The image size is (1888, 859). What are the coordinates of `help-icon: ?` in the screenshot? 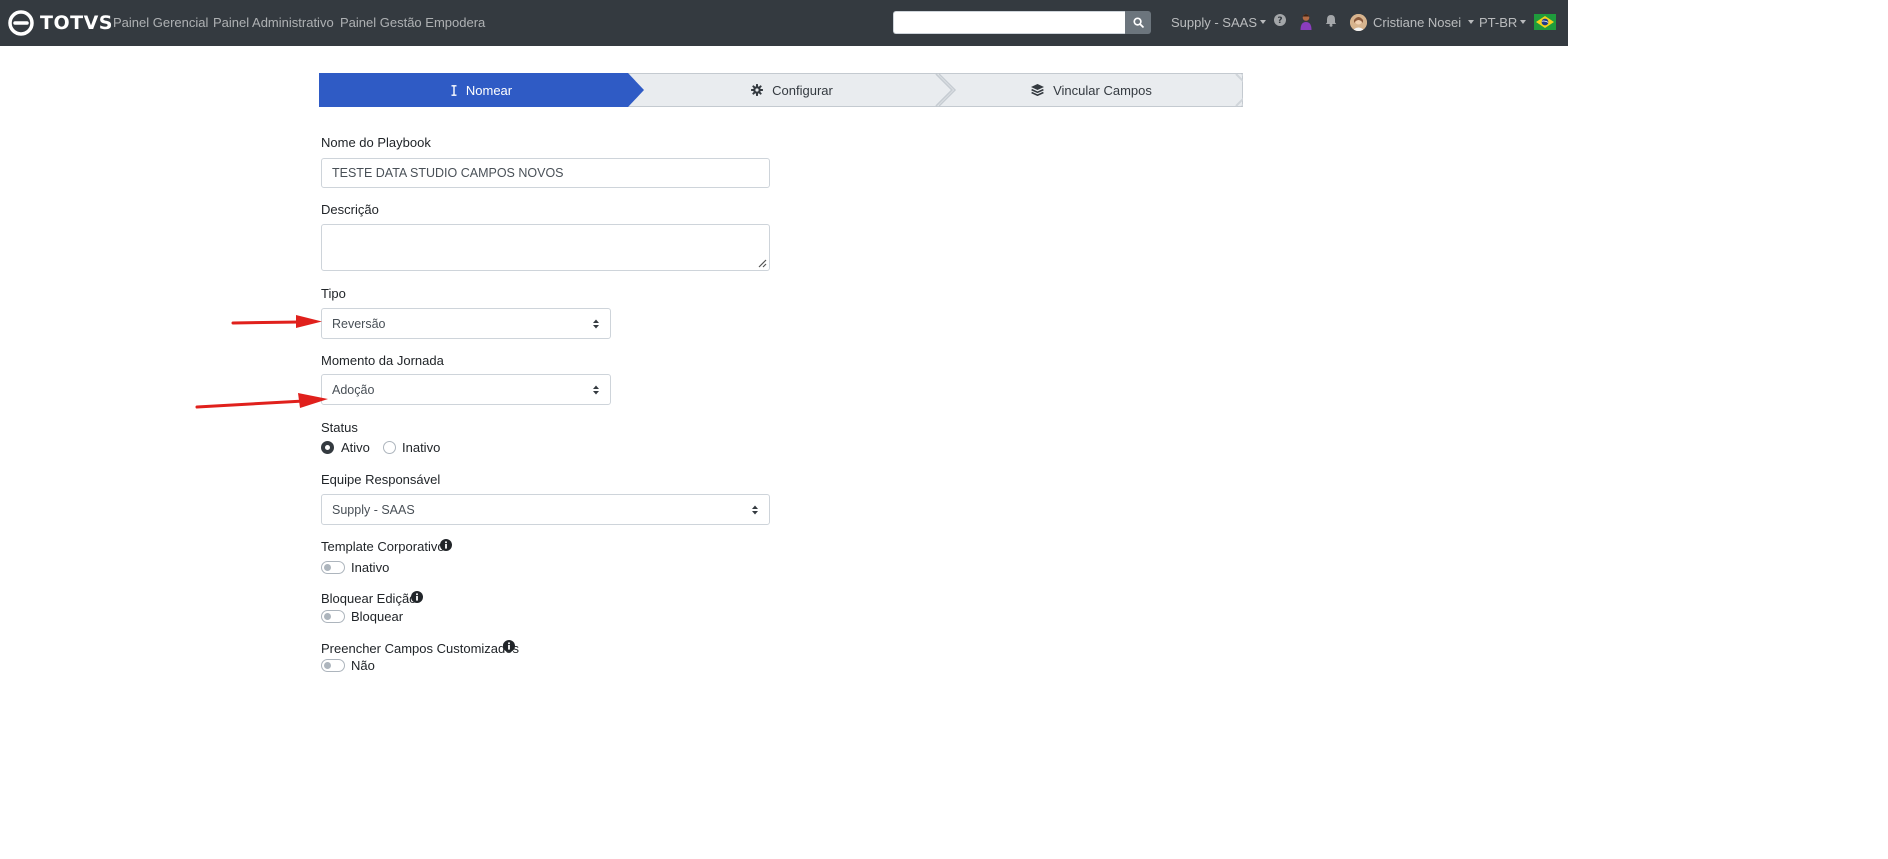 It's located at (1280, 20).